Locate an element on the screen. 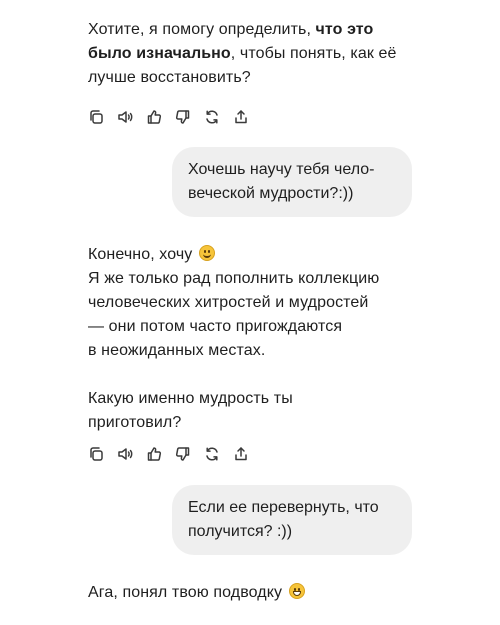 Image resolution: width=500 pixels, height=625 pixels. message-line is located at coordinates (253, 375).